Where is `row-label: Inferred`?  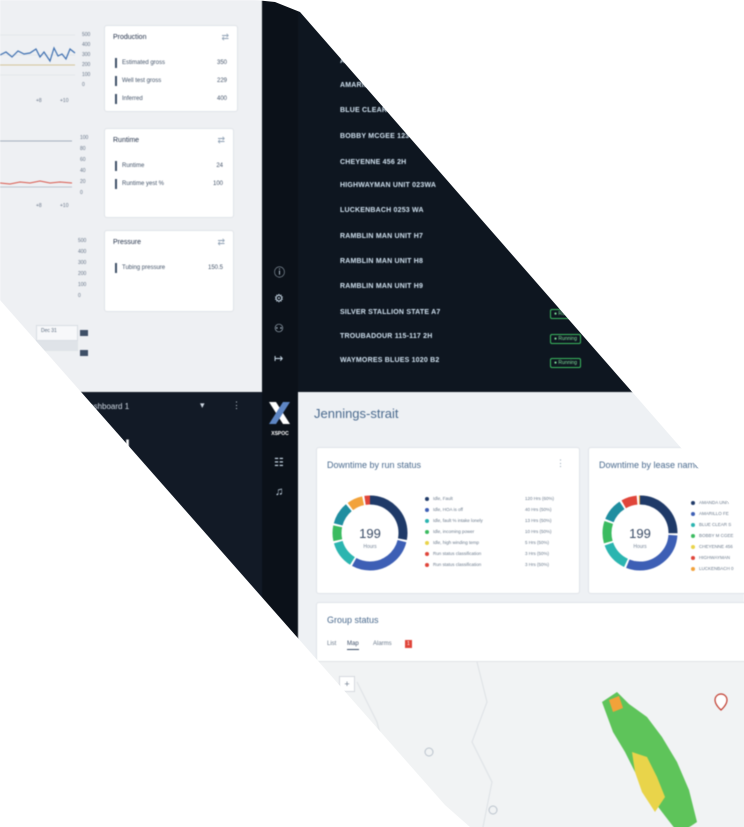
row-label: Inferred is located at coordinates (129, 99).